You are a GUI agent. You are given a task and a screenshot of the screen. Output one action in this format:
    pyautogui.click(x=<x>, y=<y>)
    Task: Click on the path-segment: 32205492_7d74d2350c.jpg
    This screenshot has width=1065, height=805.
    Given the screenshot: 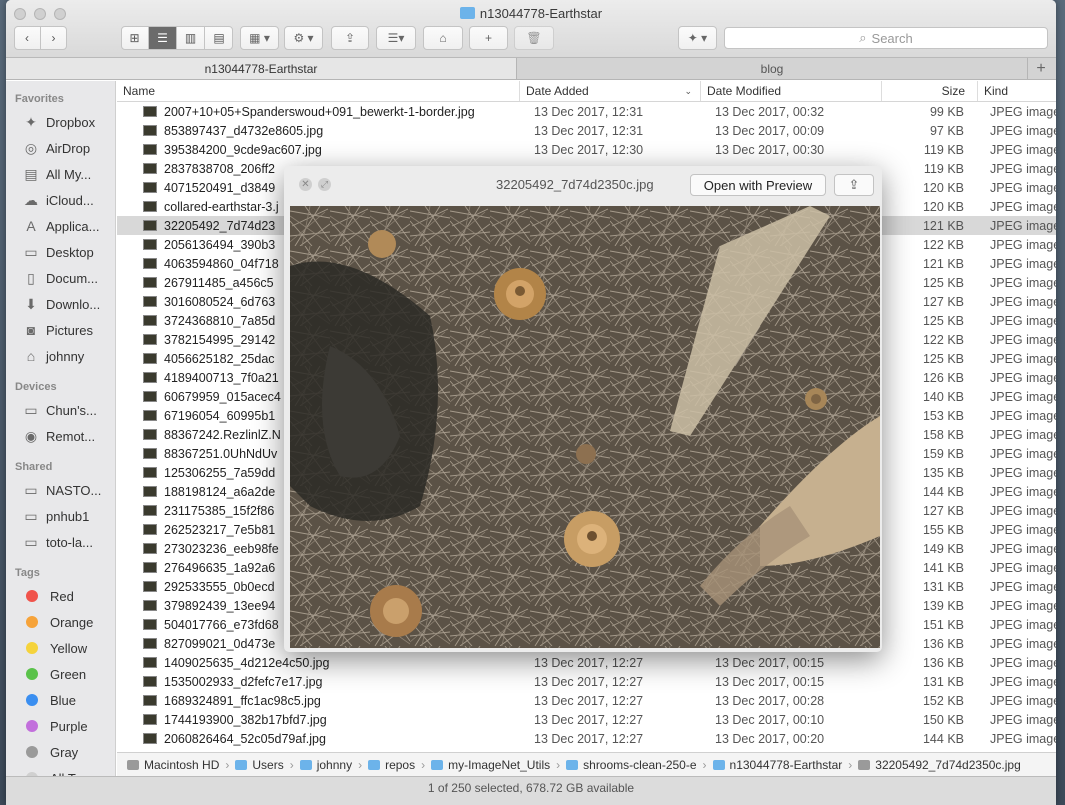 What is the action you would take?
    pyautogui.click(x=939, y=765)
    